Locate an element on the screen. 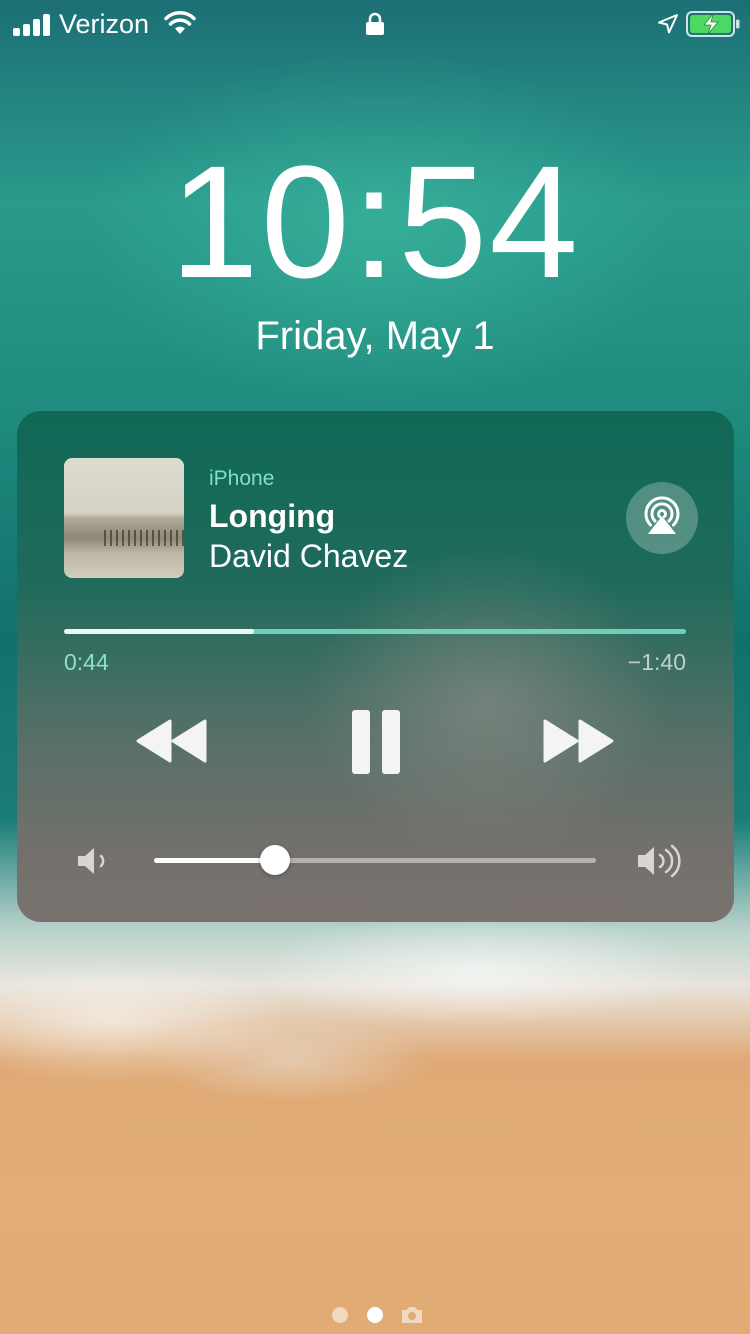 The image size is (750, 1334). elapsed-time: 0:44 is located at coordinates (86, 662).